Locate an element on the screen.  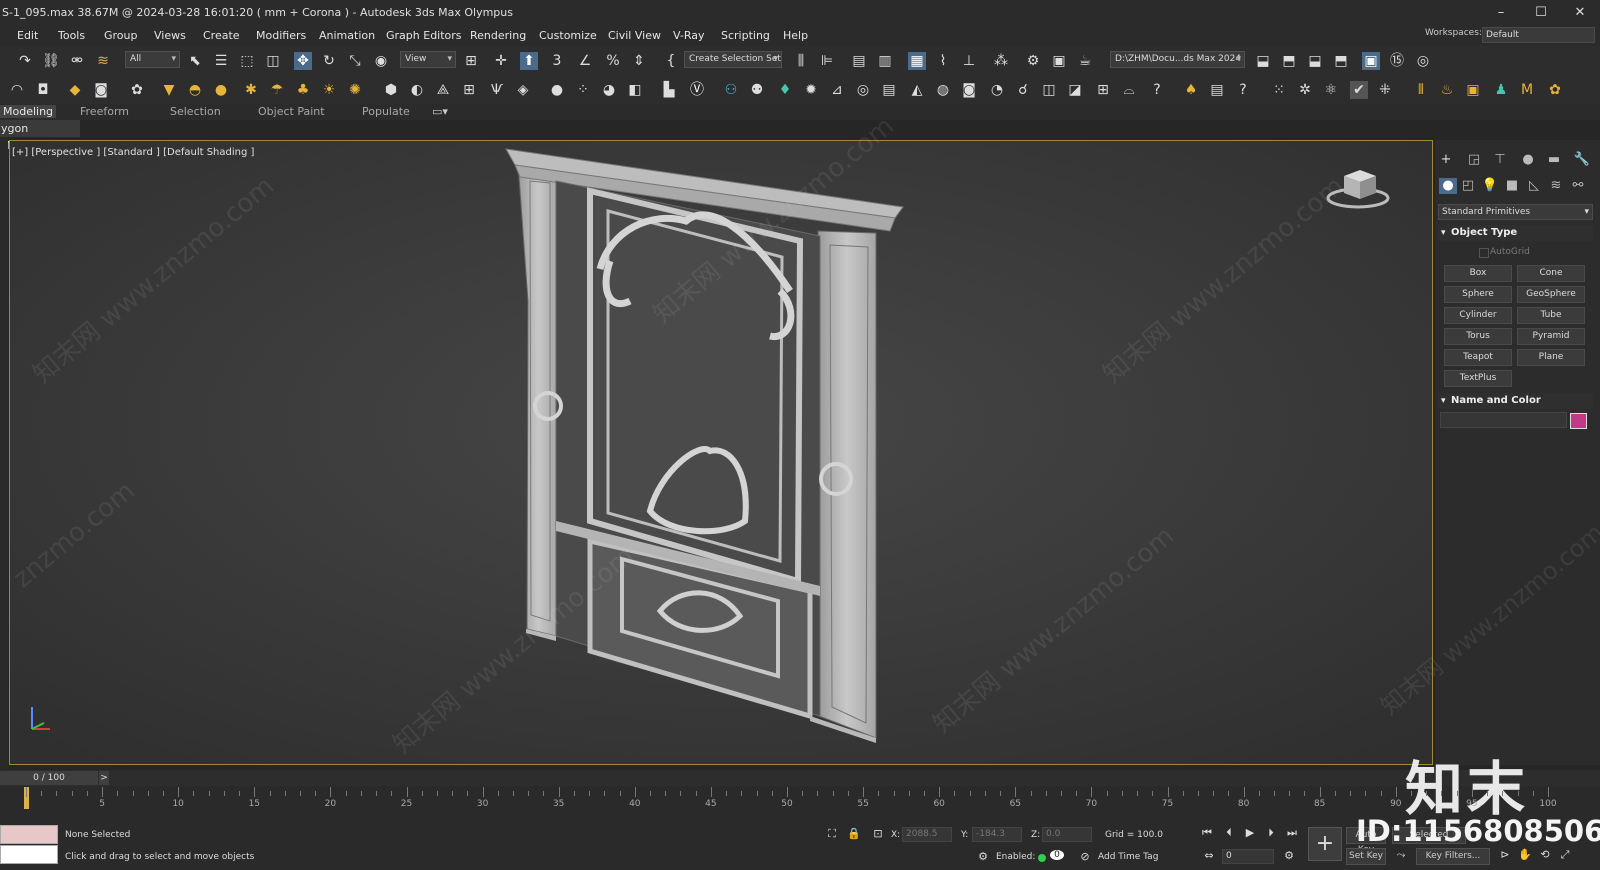
tool-2-54-icon: ♟ is located at coordinates (1501, 90).